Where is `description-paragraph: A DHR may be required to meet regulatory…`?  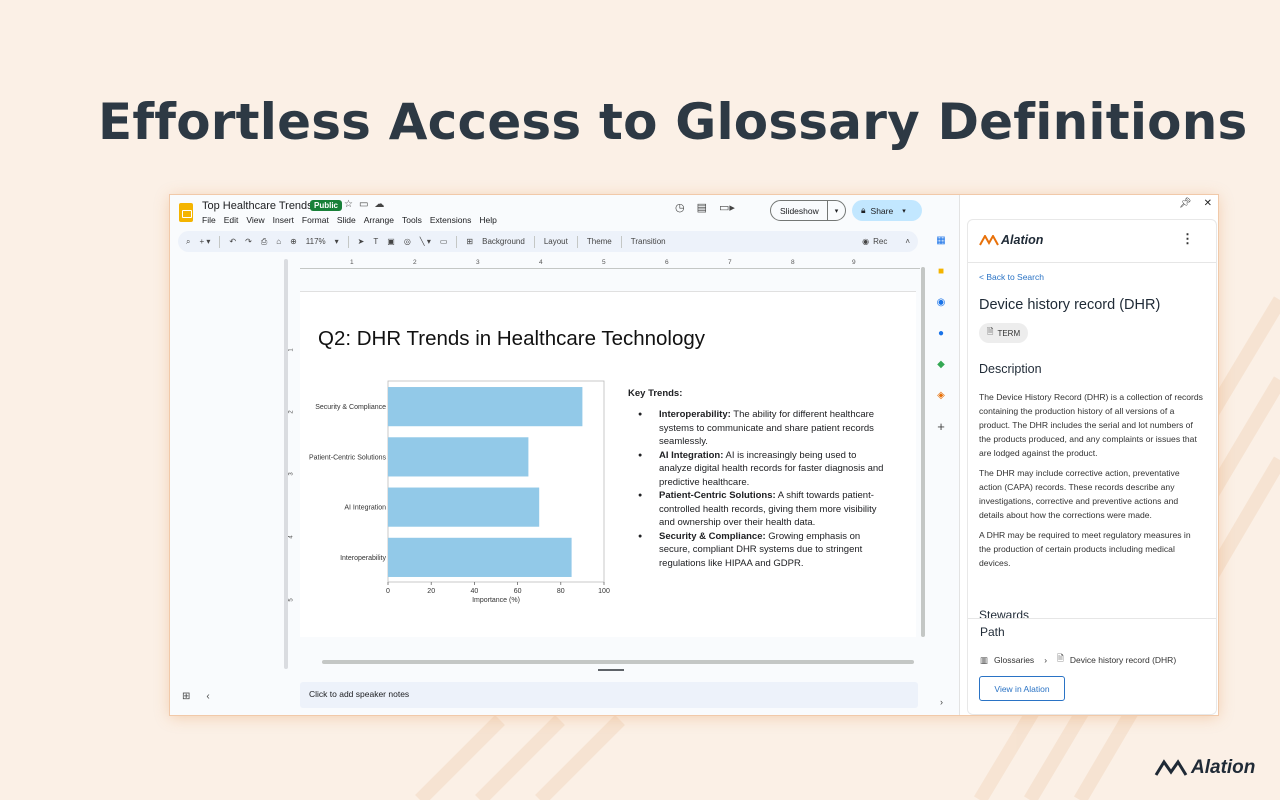
description-paragraph: A DHR may be required to meet regulatory… is located at coordinates (1085, 549).